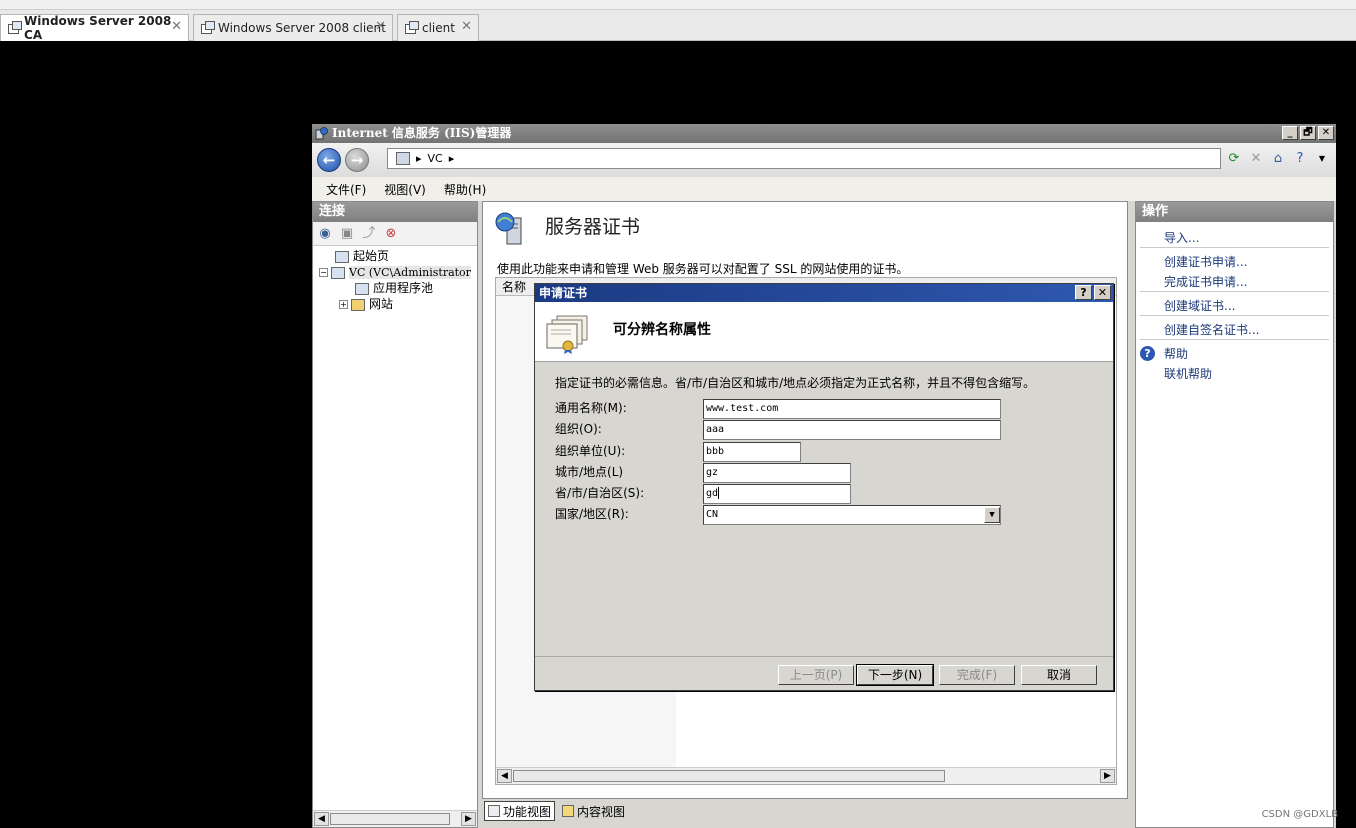 Image resolution: width=1356 pixels, height=828 pixels. I want to click on save-icon: ▣, so click(347, 234).